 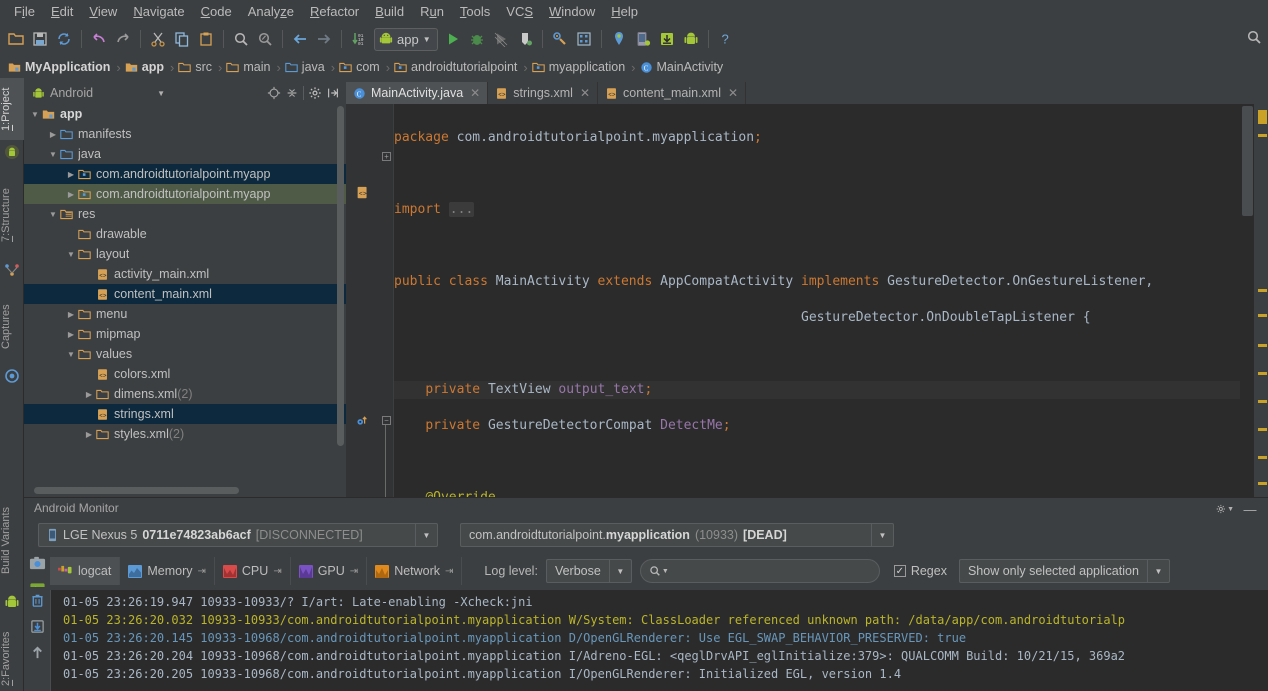 What do you see at coordinates (64, 39) in the screenshot?
I see `sync-icon` at bounding box center [64, 39].